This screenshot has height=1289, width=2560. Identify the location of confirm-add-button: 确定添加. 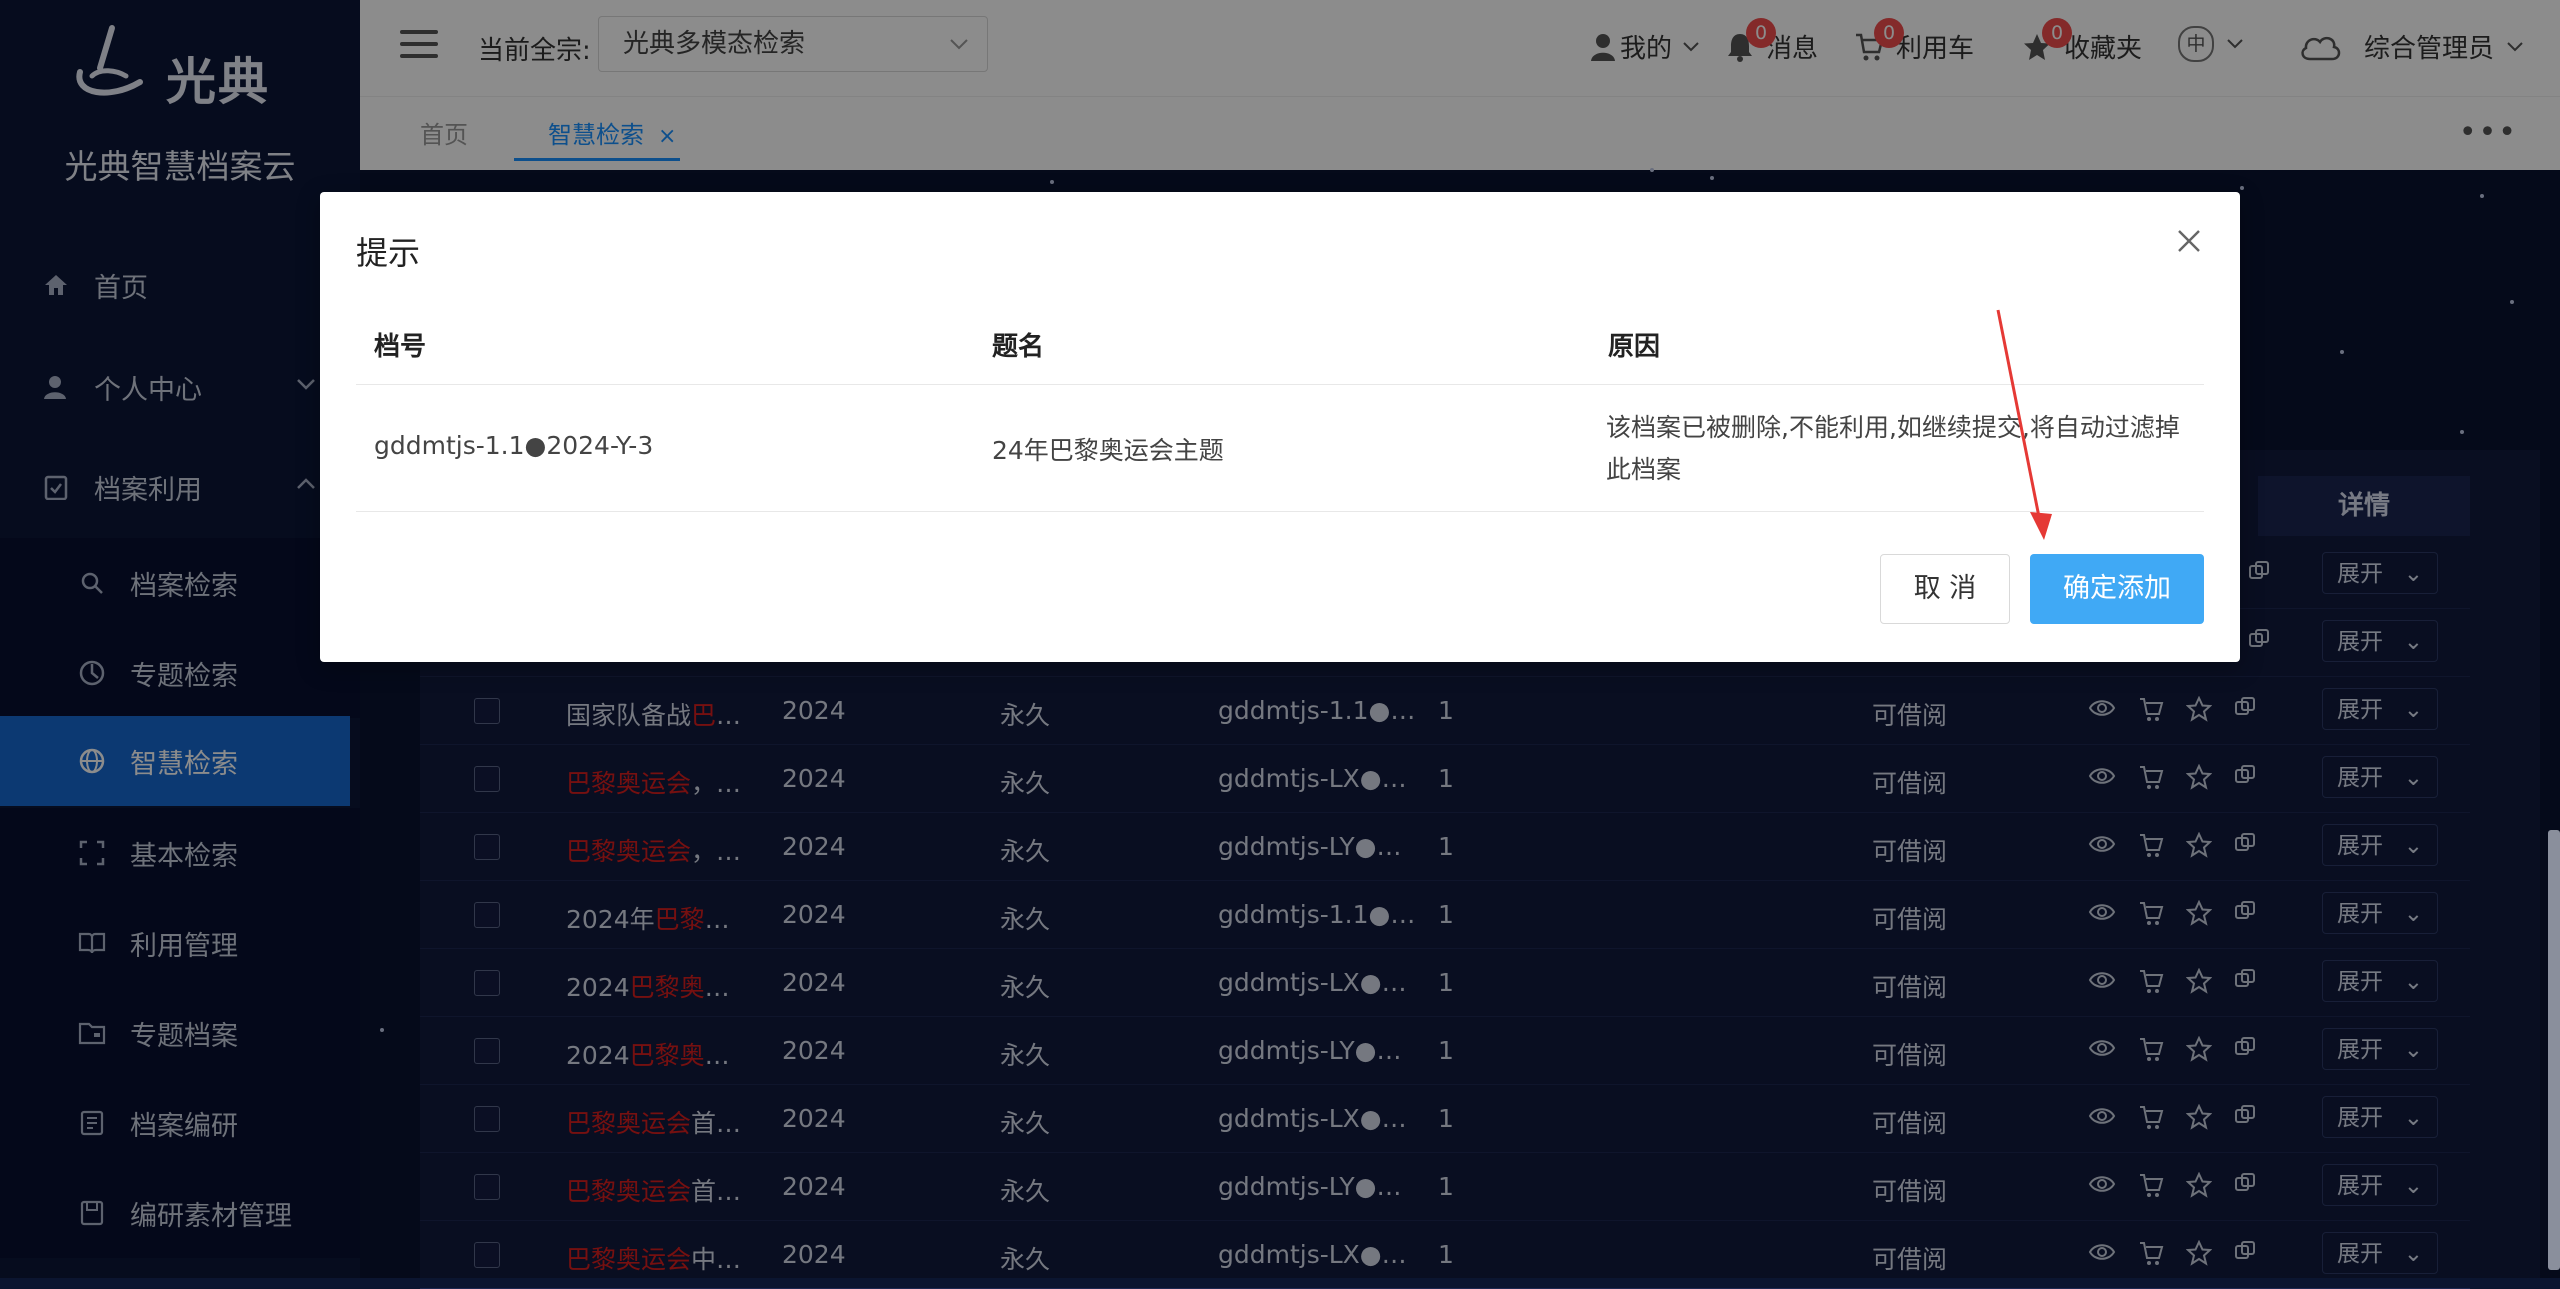
(2117, 589).